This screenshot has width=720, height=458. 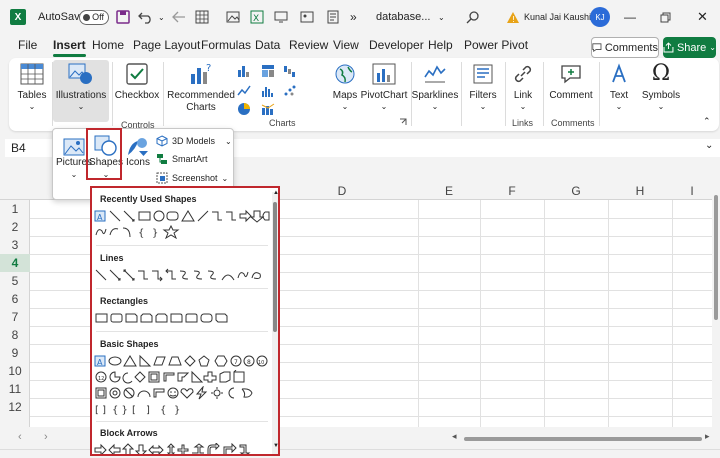 What do you see at coordinates (202, 17) in the screenshot?
I see `grid-icon` at bounding box center [202, 17].